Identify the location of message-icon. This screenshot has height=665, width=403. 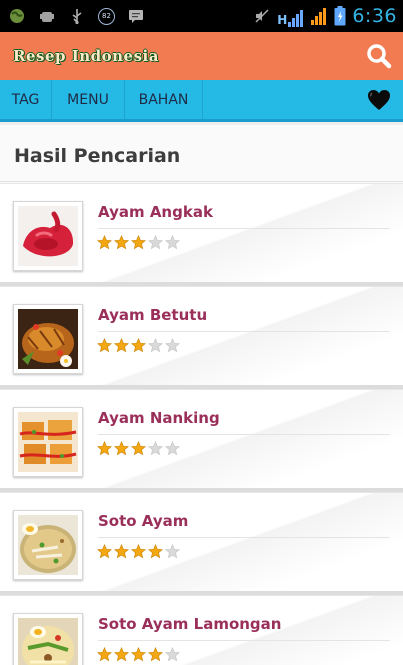
(136, 16).